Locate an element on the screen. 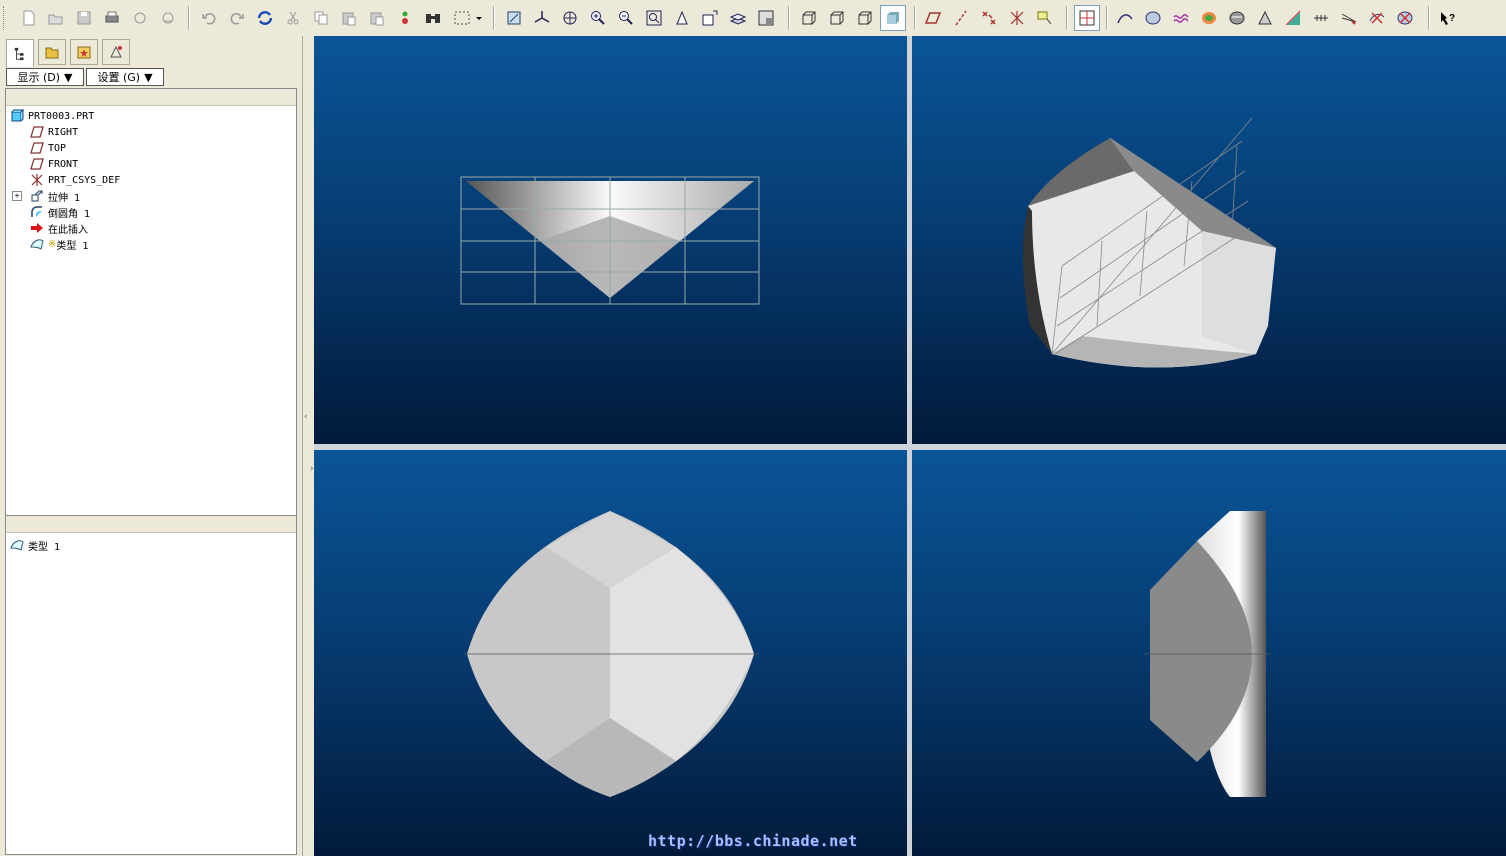  tree-item-label: TOP is located at coordinates (57, 148).